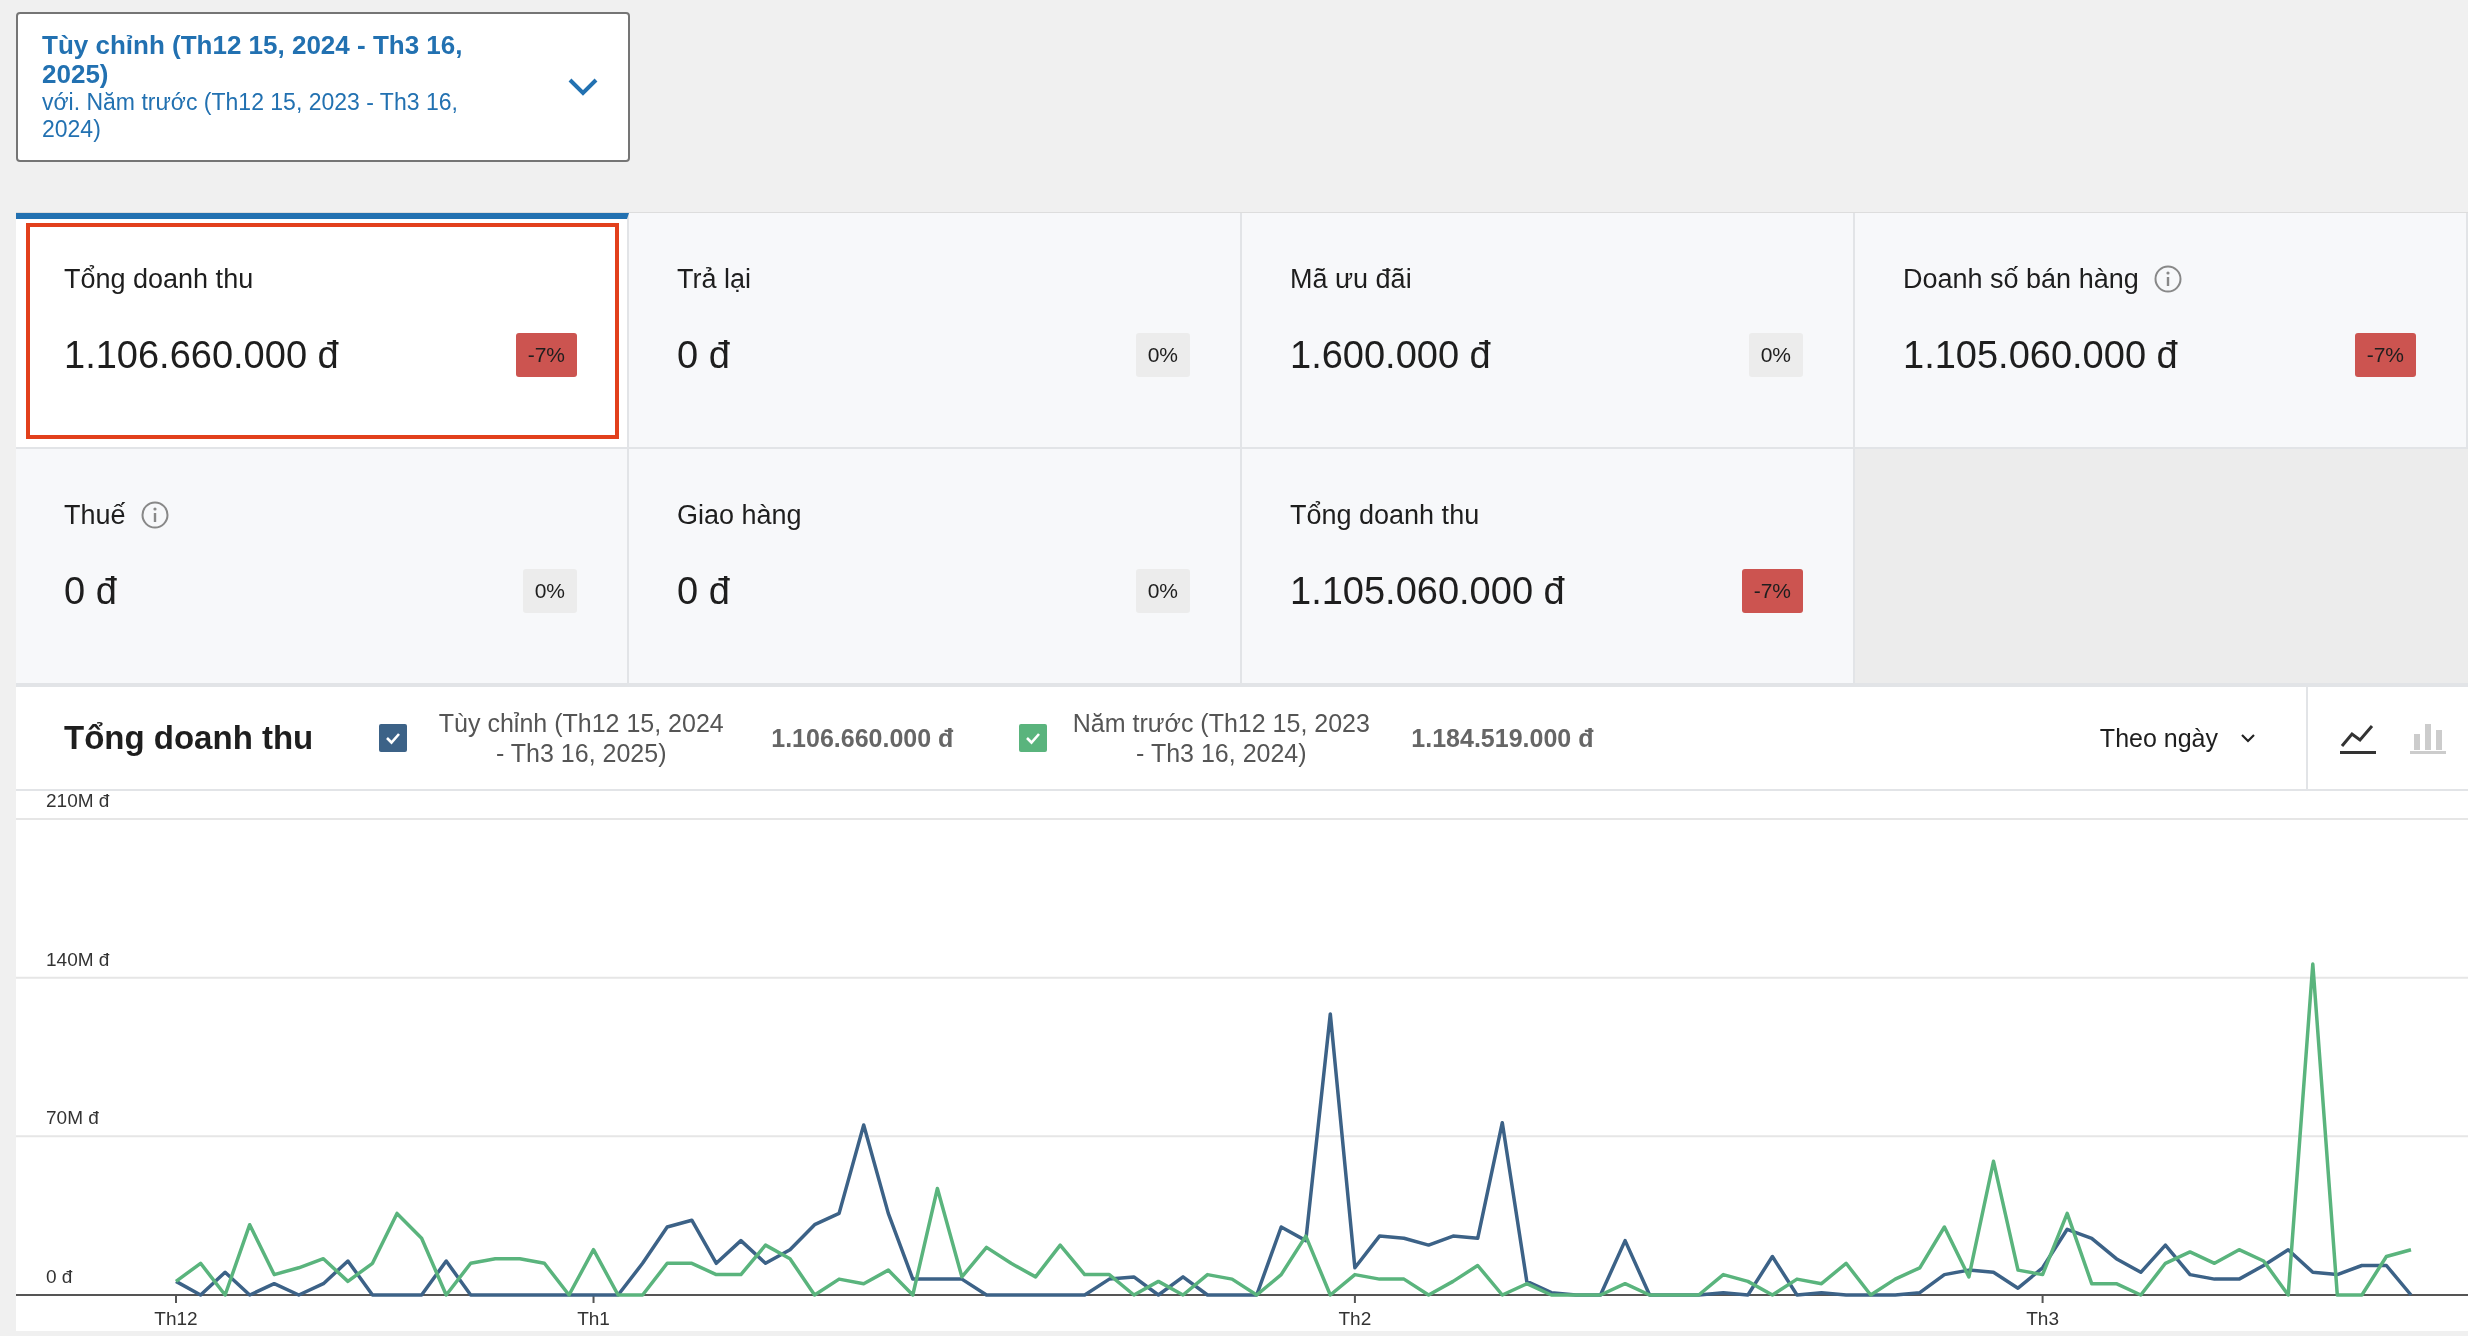  What do you see at coordinates (581, 738) in the screenshot?
I see `legend-label: Tùy chỉnh (Th12 15, 2024 - Th3 16, 2025)` at bounding box center [581, 738].